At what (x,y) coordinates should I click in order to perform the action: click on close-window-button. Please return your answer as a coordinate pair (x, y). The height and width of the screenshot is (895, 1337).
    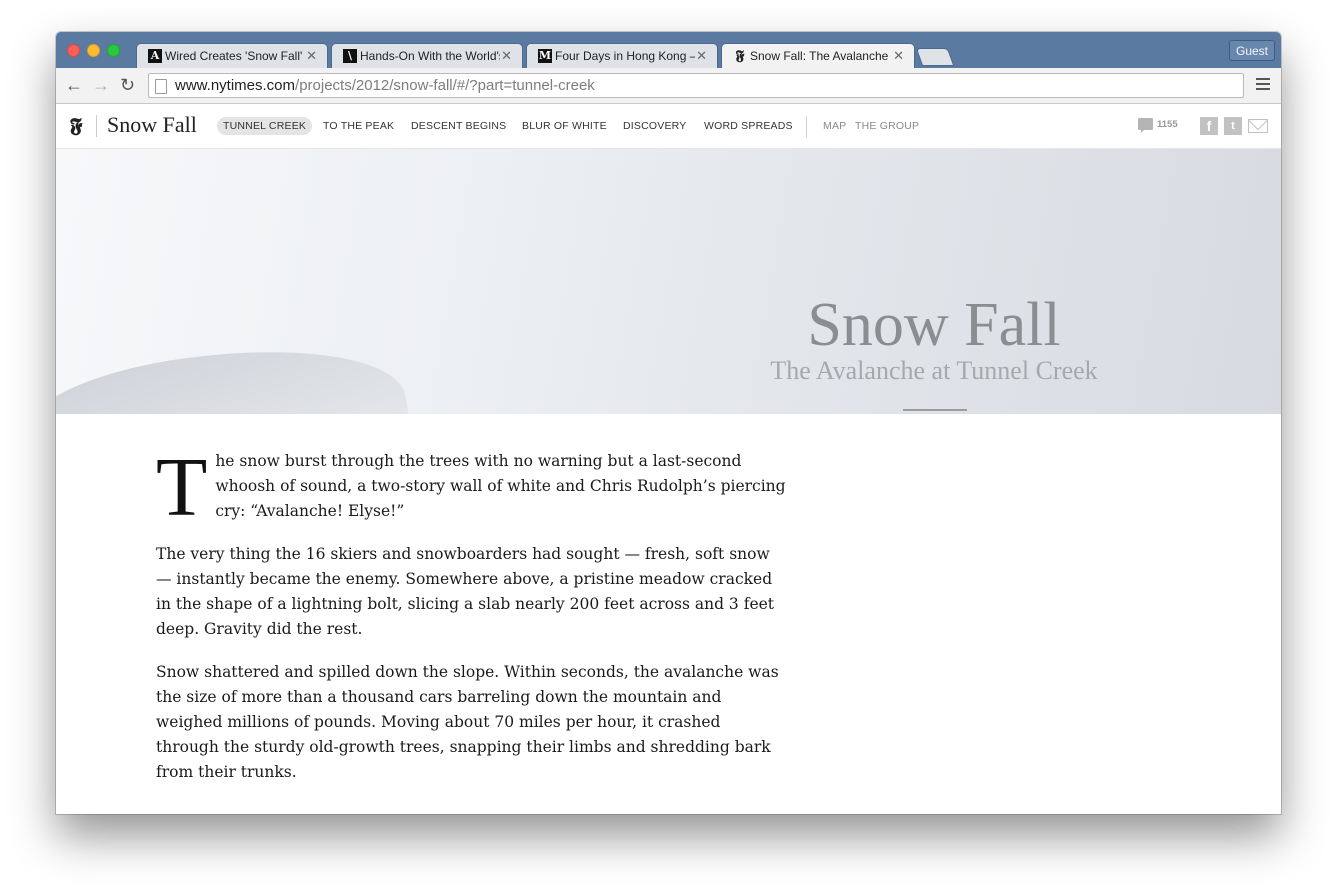
    Looking at the image, I should click on (73, 50).